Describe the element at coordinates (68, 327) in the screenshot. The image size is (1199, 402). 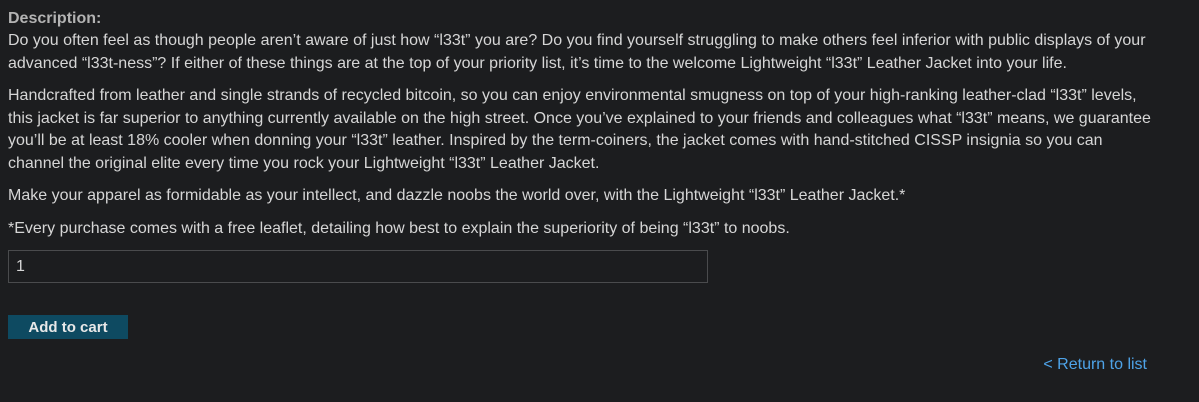
I see `add-to-cart-button: Add to cart` at that location.